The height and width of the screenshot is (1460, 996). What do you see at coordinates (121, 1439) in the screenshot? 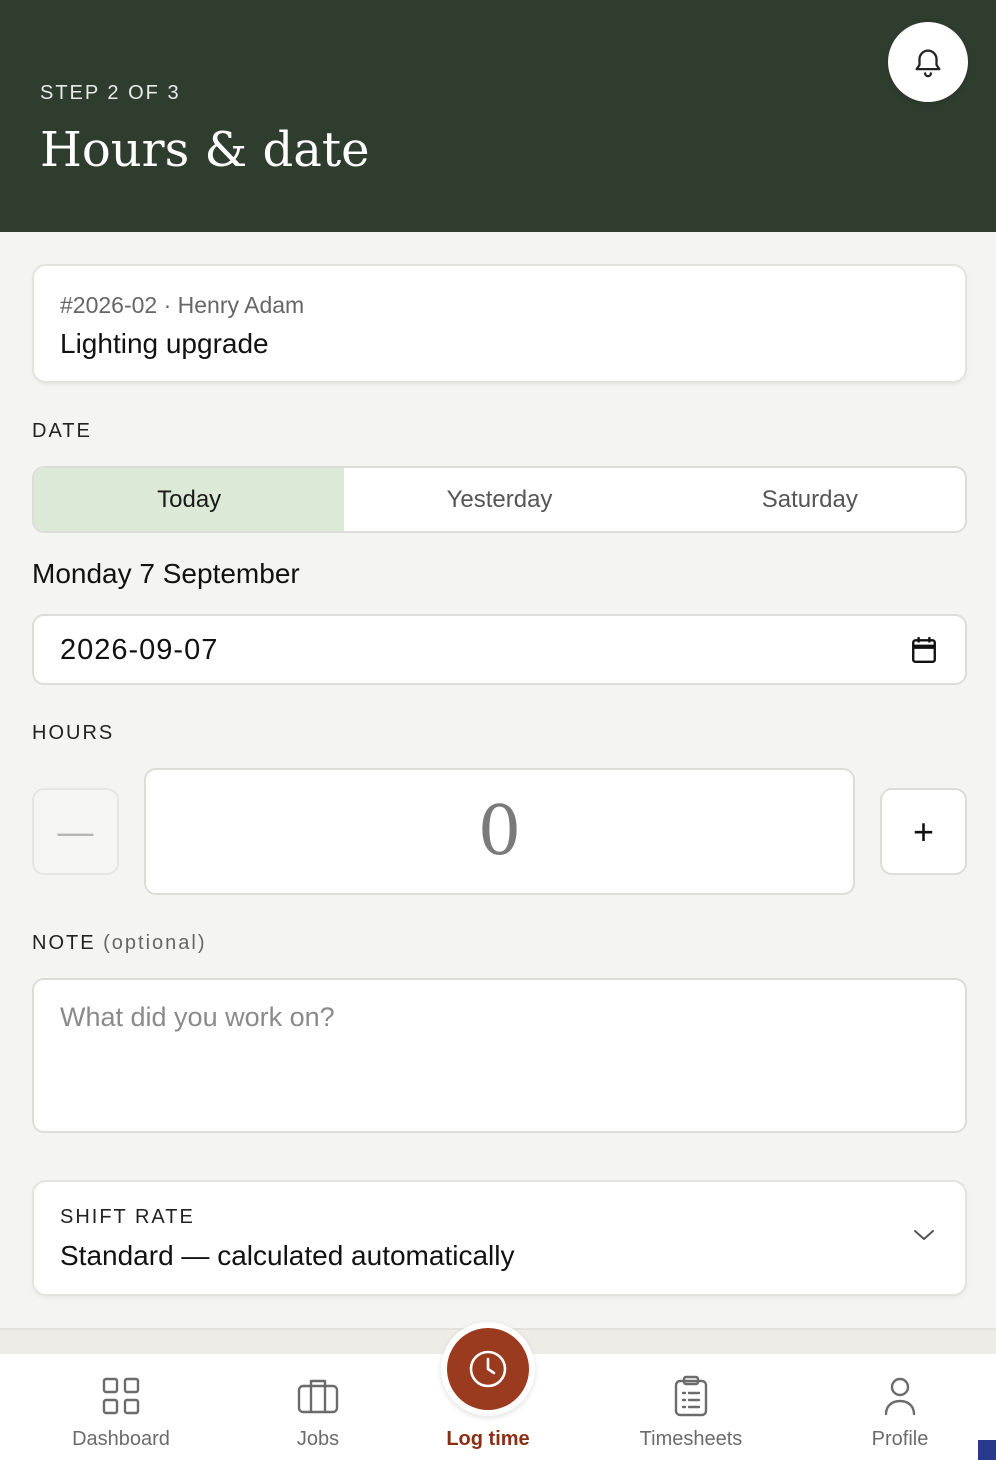
I see `nav-label-dashboard: Dashboard` at bounding box center [121, 1439].